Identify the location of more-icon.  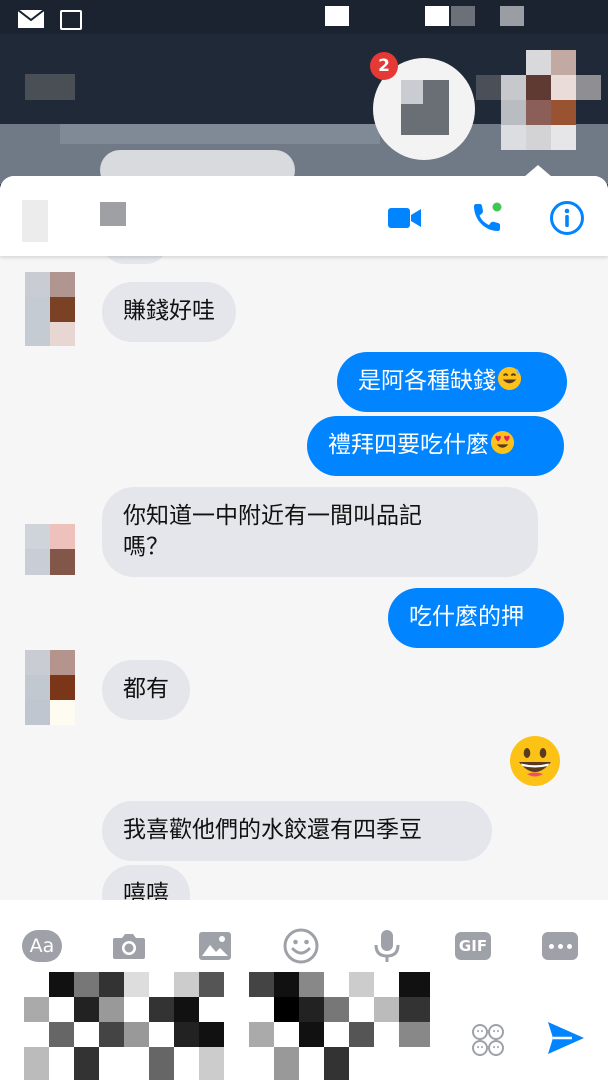
(560, 946).